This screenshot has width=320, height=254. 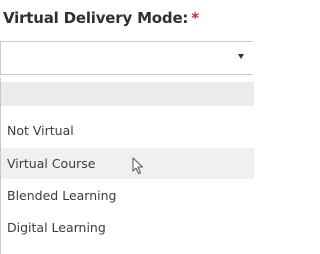 I want to click on dropdown-option-not-virtual: Not Virtual, so click(x=127, y=130).